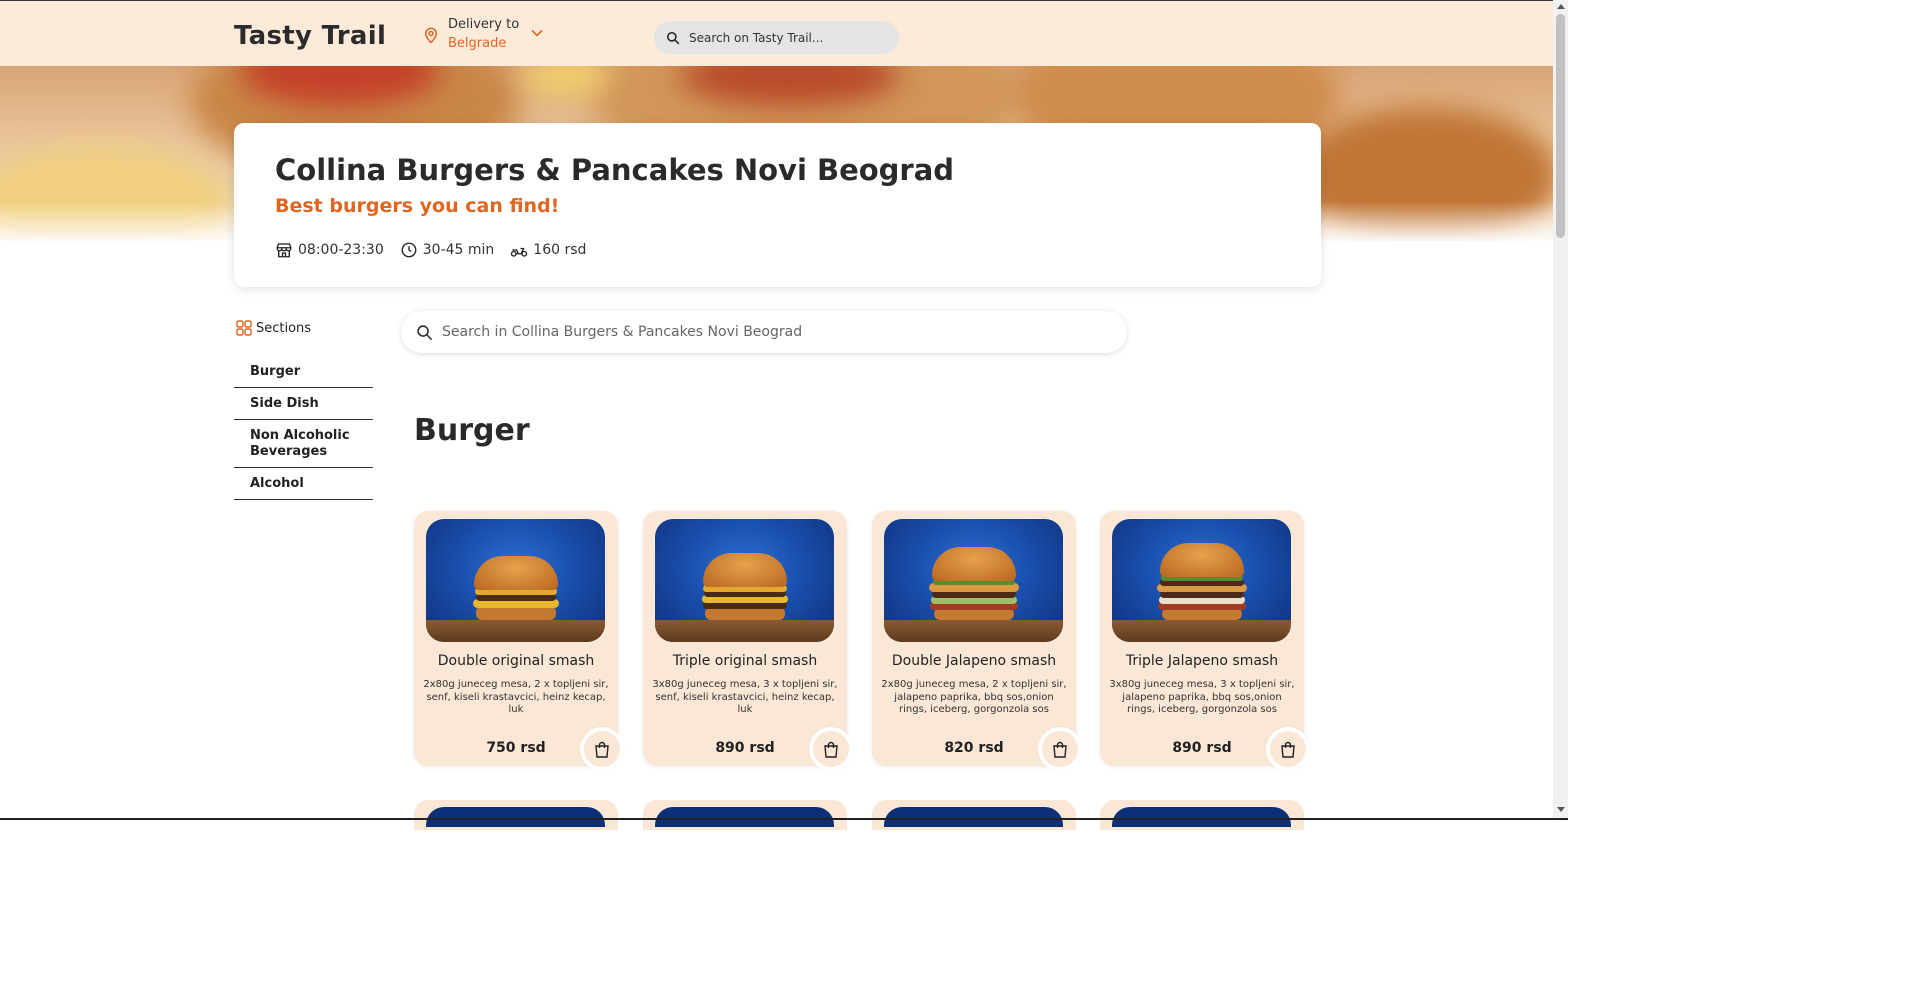  I want to click on sections-title: Sections, so click(284, 328).